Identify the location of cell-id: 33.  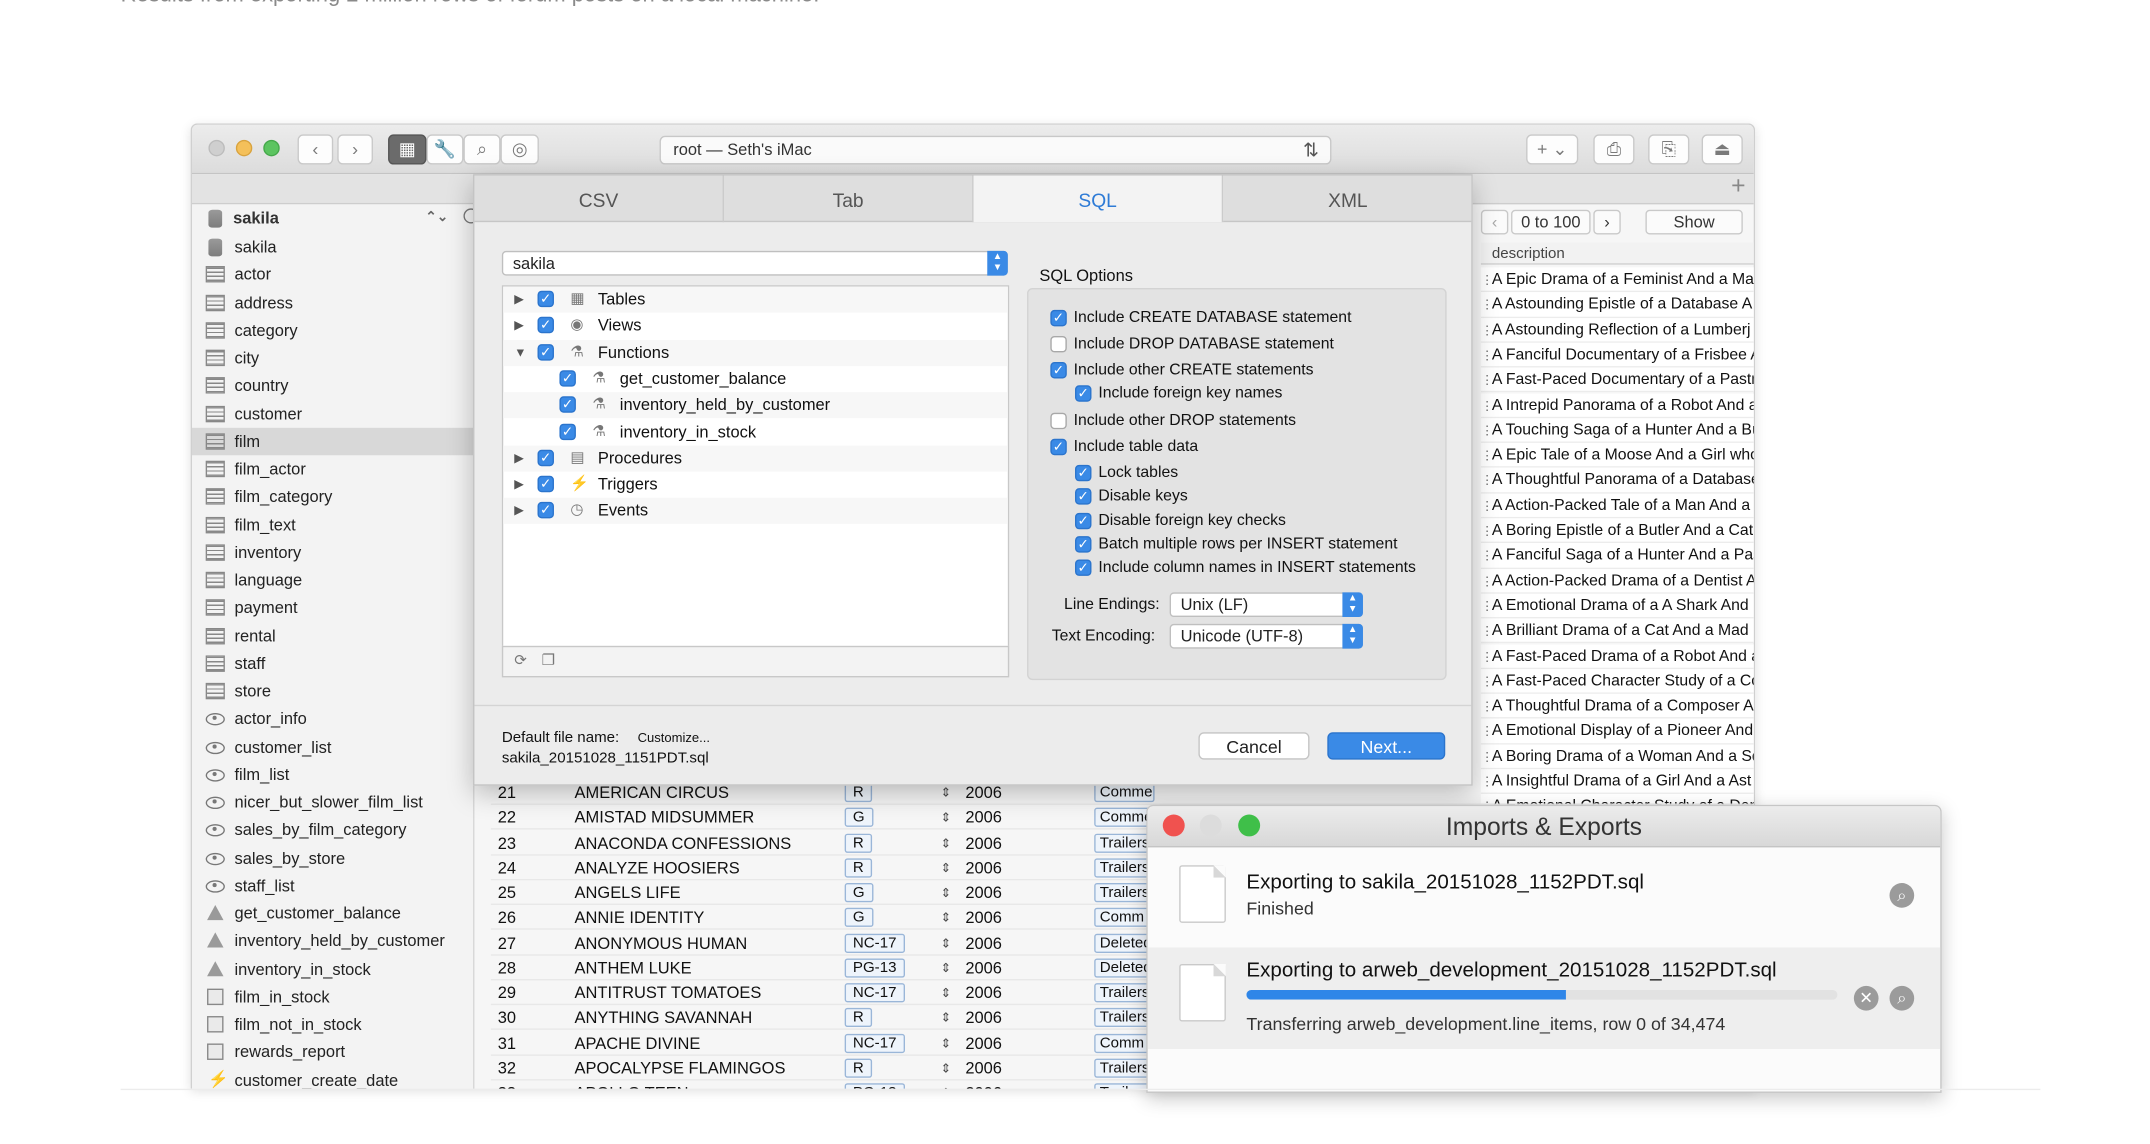
(507, 1084).